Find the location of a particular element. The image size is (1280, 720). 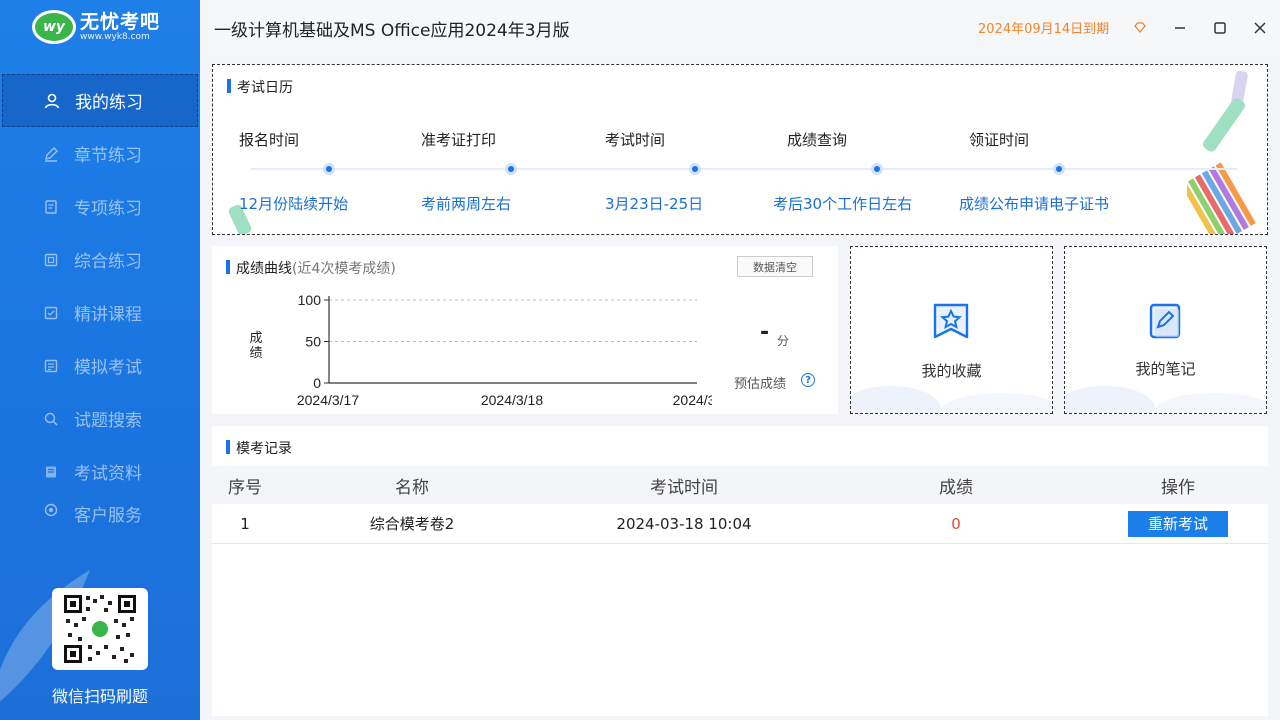

row-score: 0 is located at coordinates (956, 523).